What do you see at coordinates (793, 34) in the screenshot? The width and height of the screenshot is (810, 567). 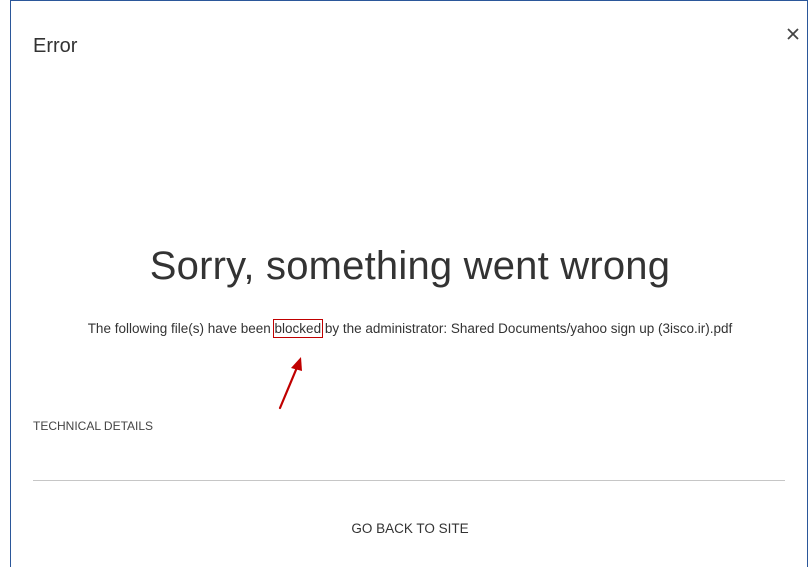 I see `close-icon` at bounding box center [793, 34].